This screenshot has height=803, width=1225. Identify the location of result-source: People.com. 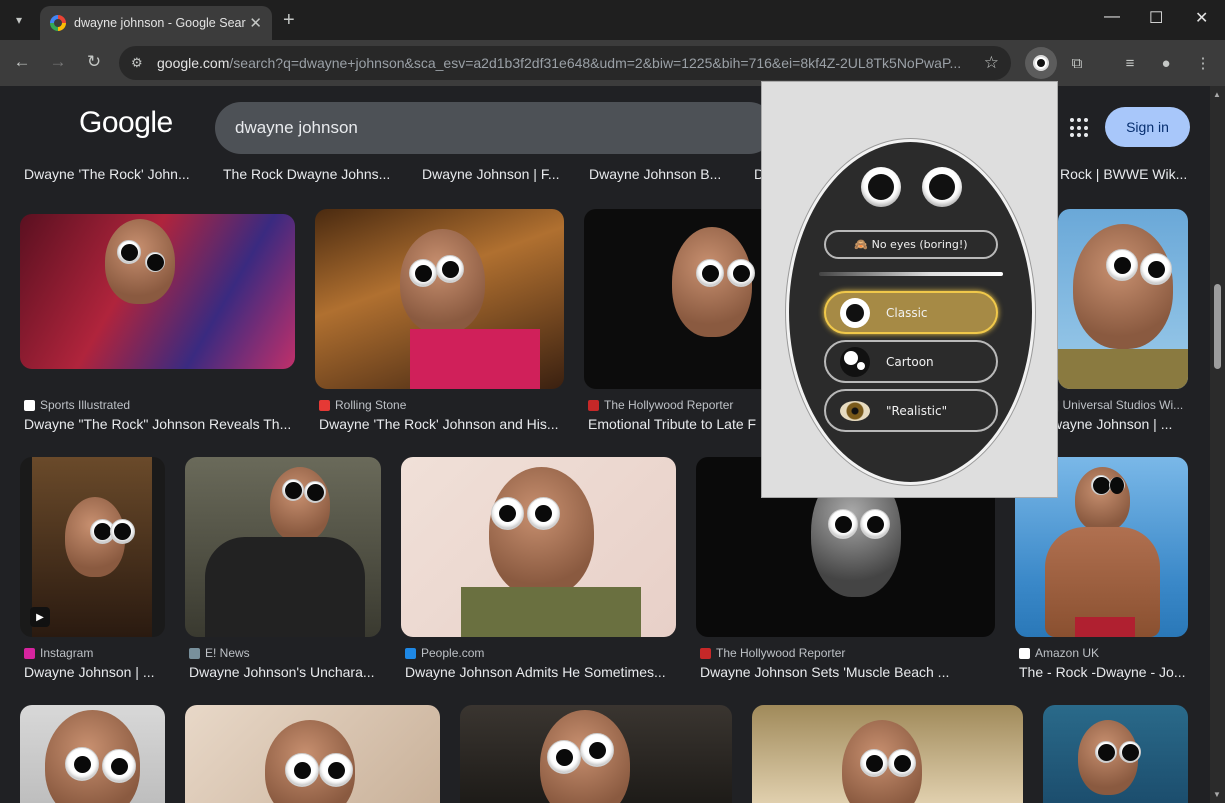
(444, 653).